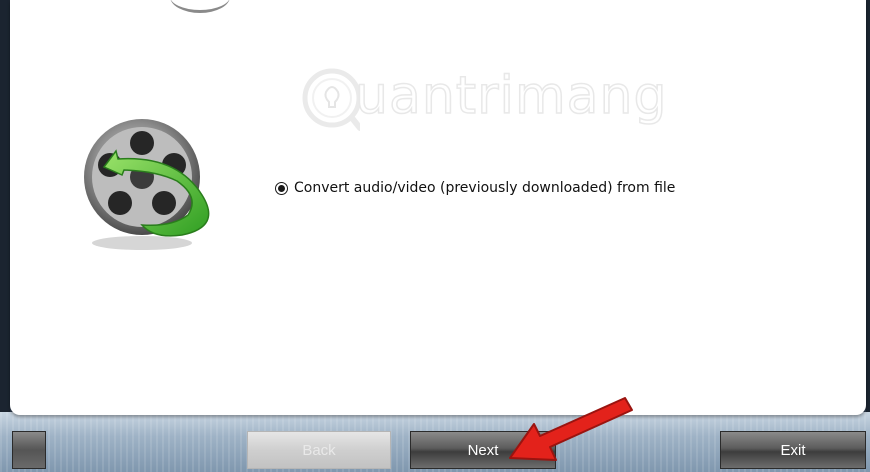  I want to click on window-frame-right, so click(868, 236).